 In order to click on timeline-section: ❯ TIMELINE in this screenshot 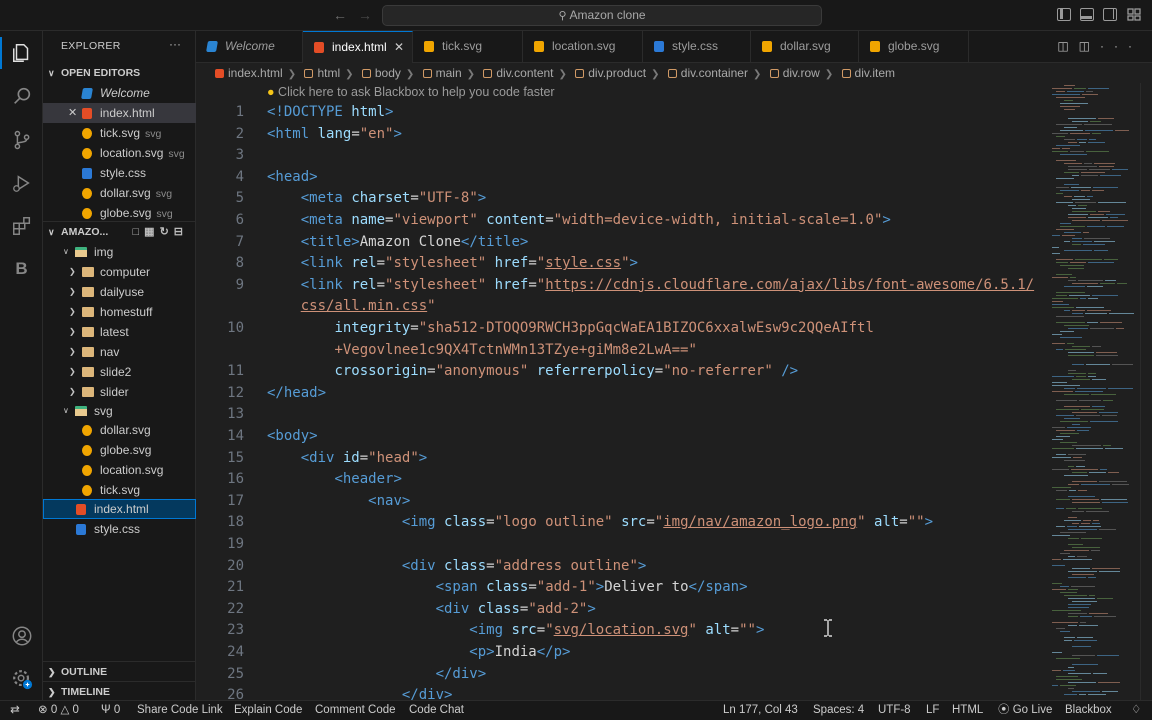, I will do `click(119, 691)`.